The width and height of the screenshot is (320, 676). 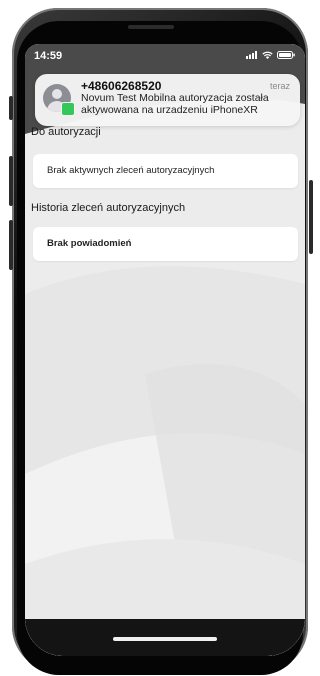 What do you see at coordinates (151, 27) in the screenshot?
I see `speaker-grille` at bounding box center [151, 27].